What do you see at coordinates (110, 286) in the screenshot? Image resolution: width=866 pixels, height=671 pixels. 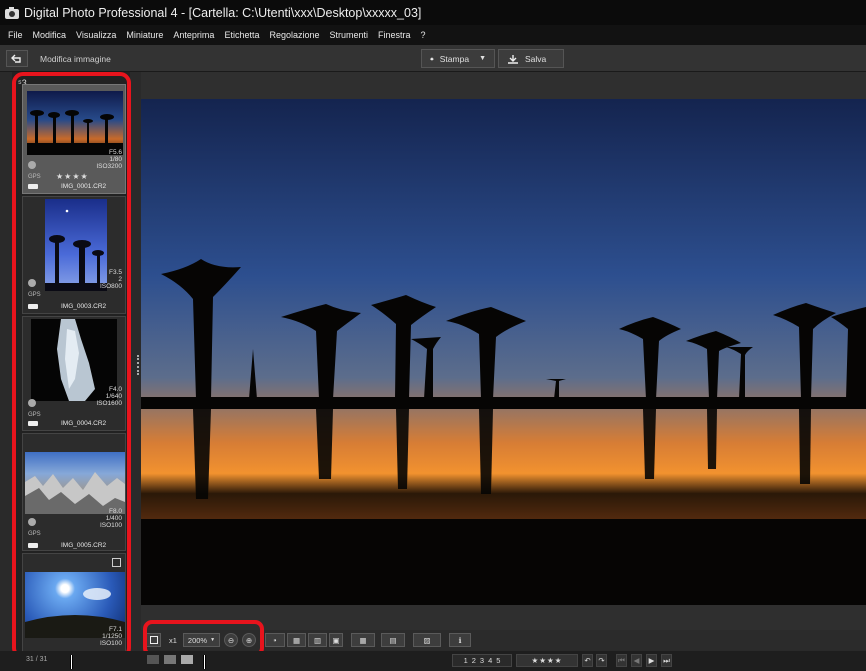 I see `iso: ISO800` at bounding box center [110, 286].